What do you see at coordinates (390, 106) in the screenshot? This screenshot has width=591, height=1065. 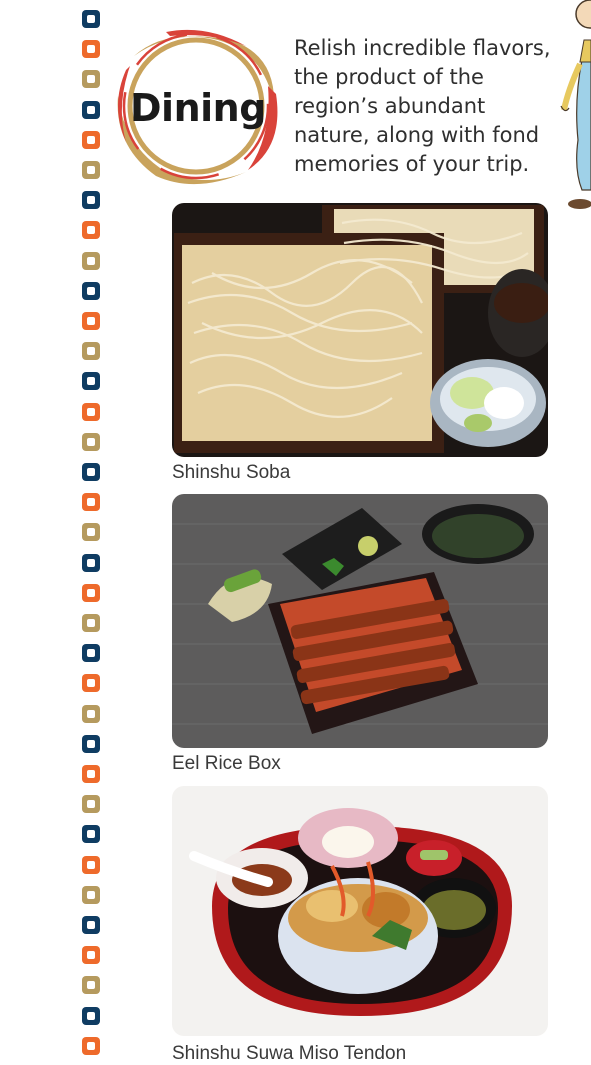 I see `intro-line: region’s abundant` at bounding box center [390, 106].